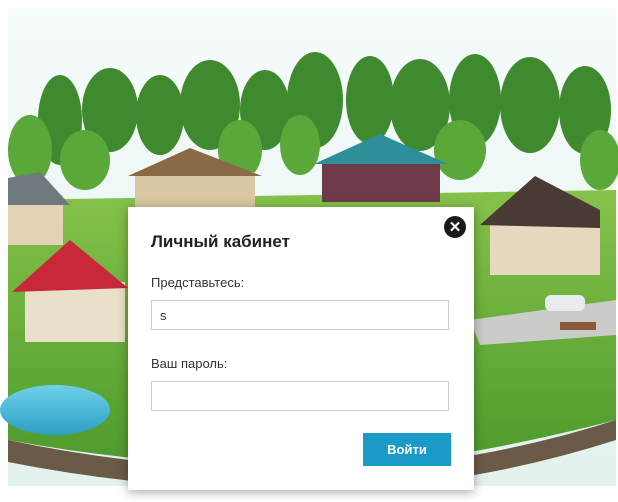 This screenshot has width=618, height=502. Describe the element at coordinates (407, 449) in the screenshot. I see `login-button: Войти` at that location.